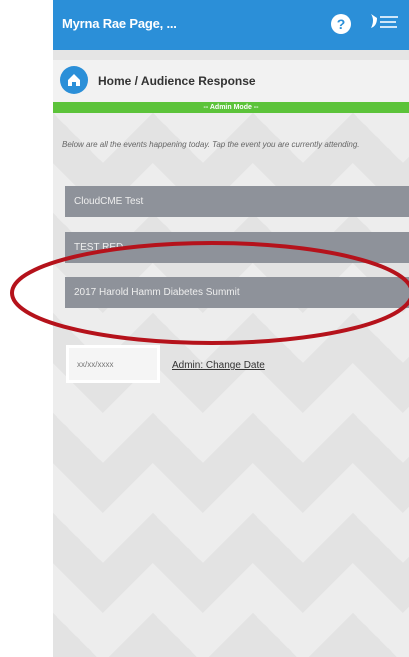 This screenshot has height=657, width=409. I want to click on event-item-cloudcme-test: CloudCME Test, so click(237, 201).